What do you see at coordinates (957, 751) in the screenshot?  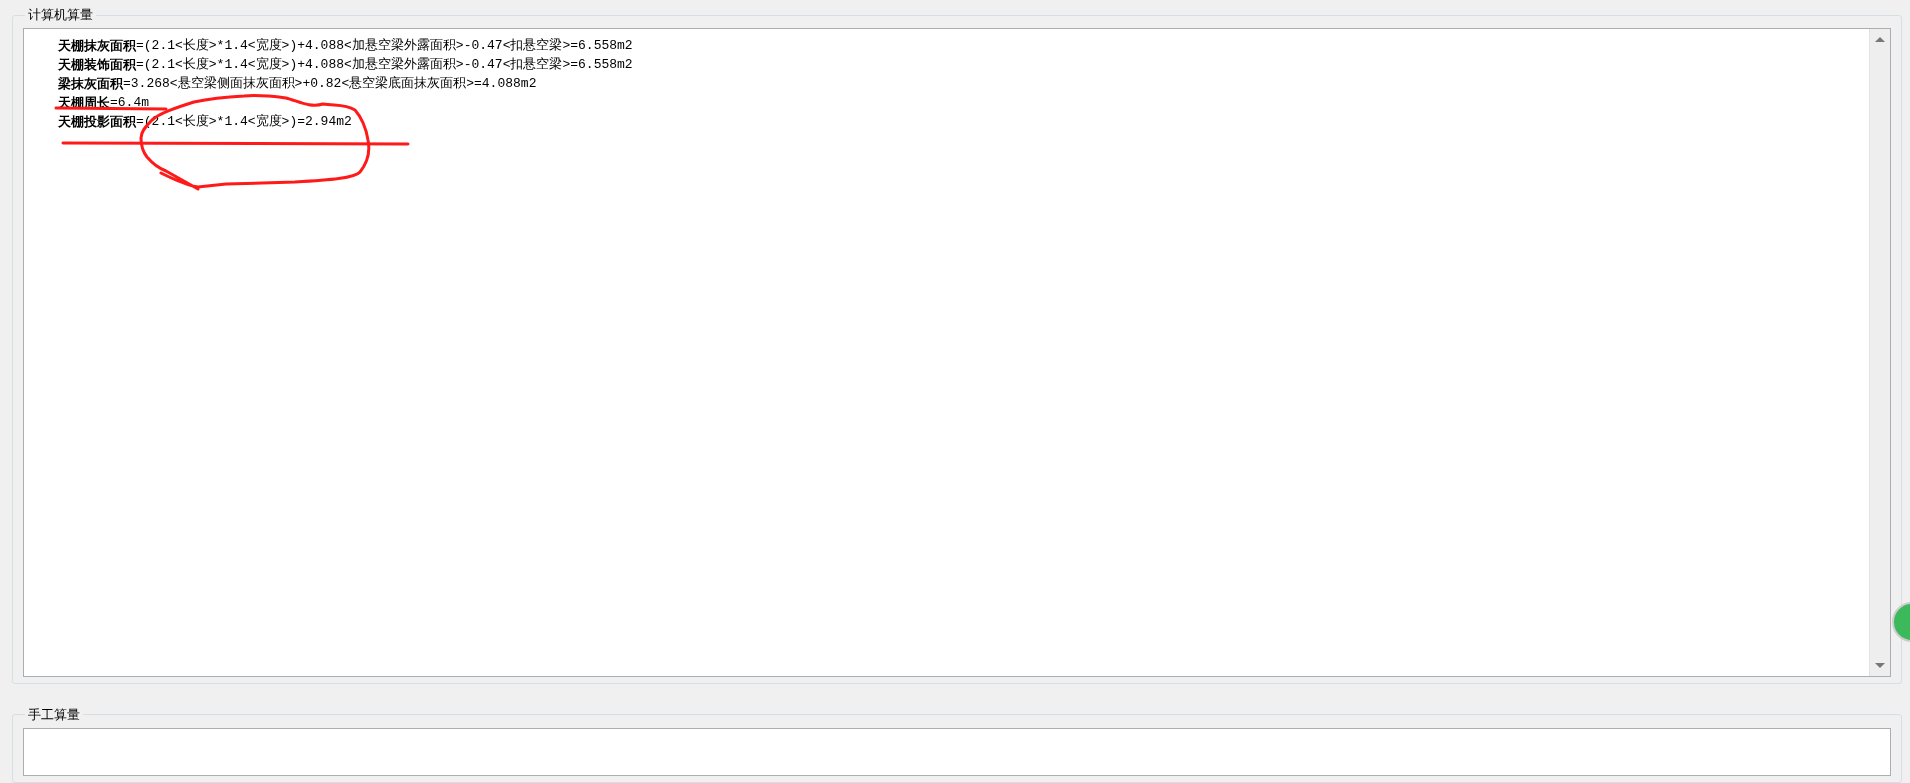 I see `manual-text-area` at bounding box center [957, 751].